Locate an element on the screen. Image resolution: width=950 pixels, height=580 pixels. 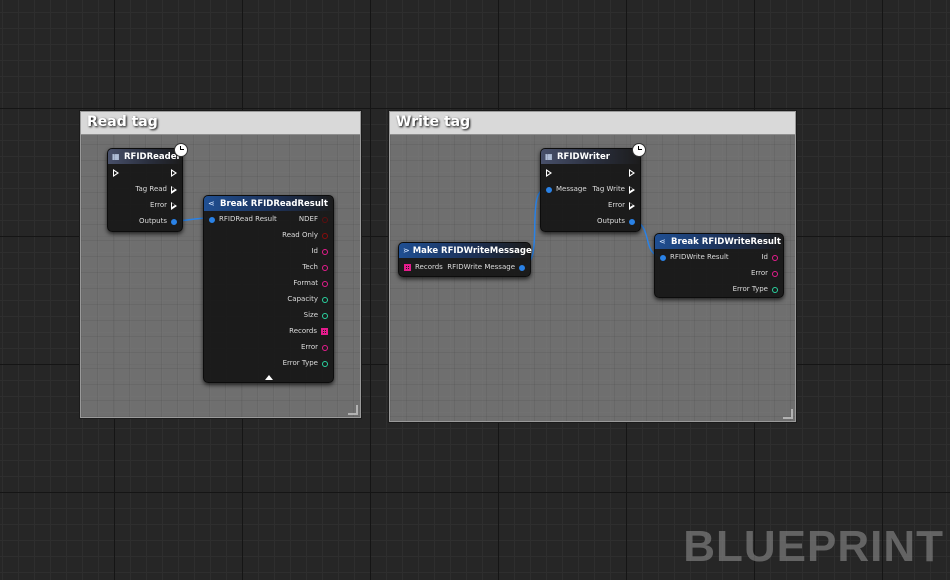
pin-read-only: Read Only is located at coordinates (305, 235).